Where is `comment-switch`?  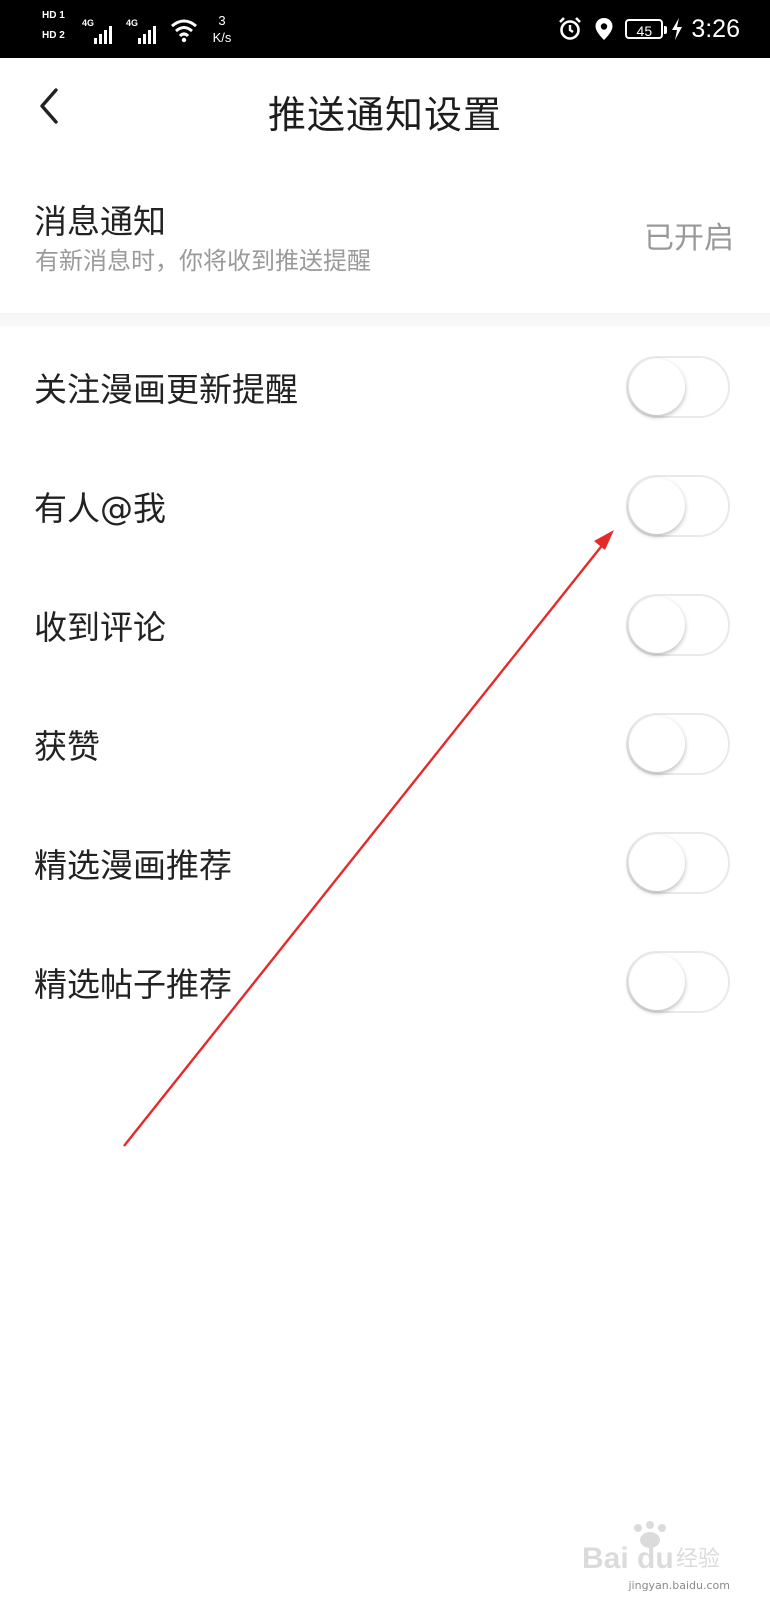
comment-switch is located at coordinates (678, 624).